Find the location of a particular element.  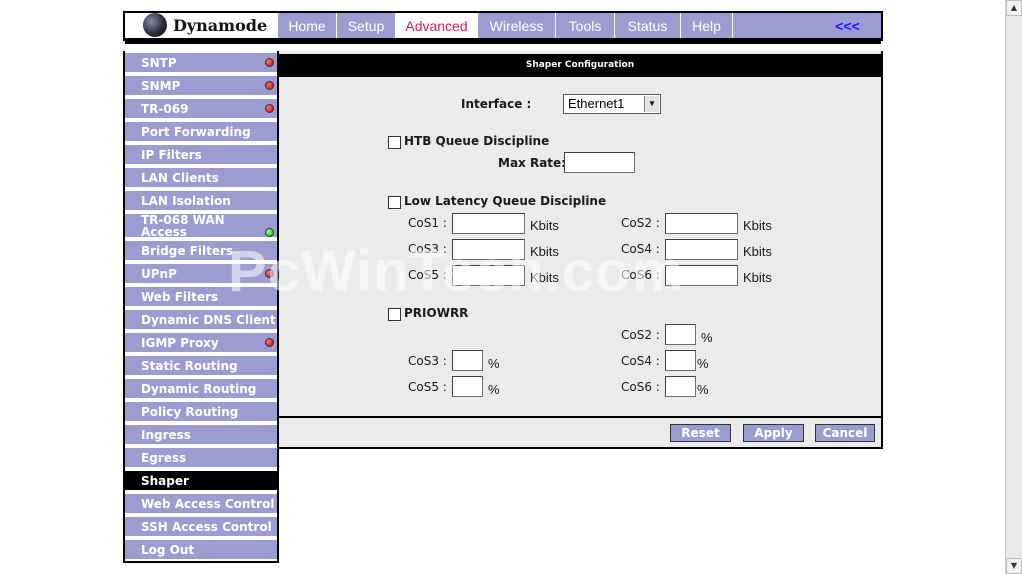

sidebar-item-ssh-access-control: SSH Access Control is located at coordinates (201, 527).